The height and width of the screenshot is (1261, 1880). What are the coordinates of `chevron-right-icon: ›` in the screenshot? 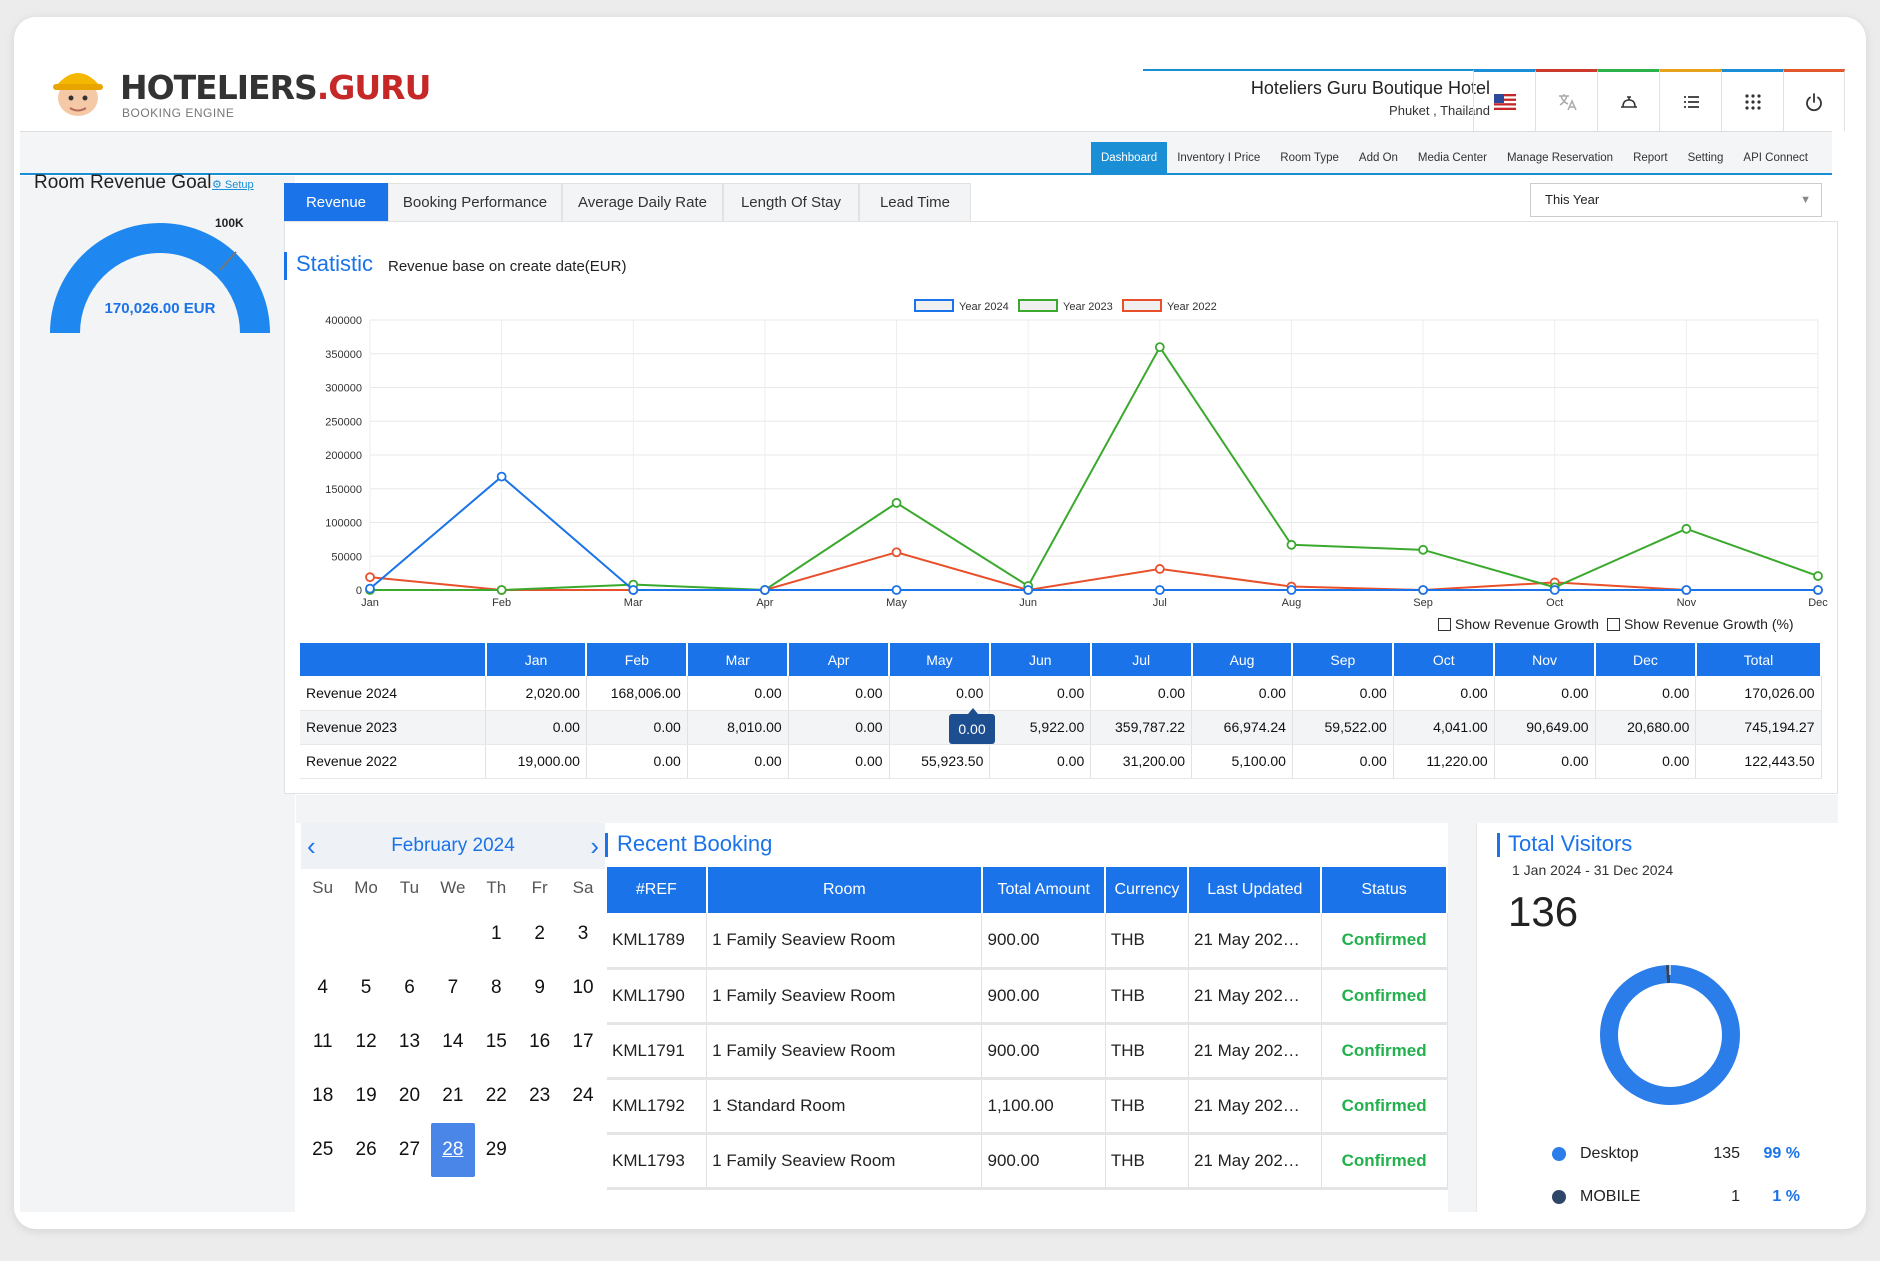 It's located at (594, 846).